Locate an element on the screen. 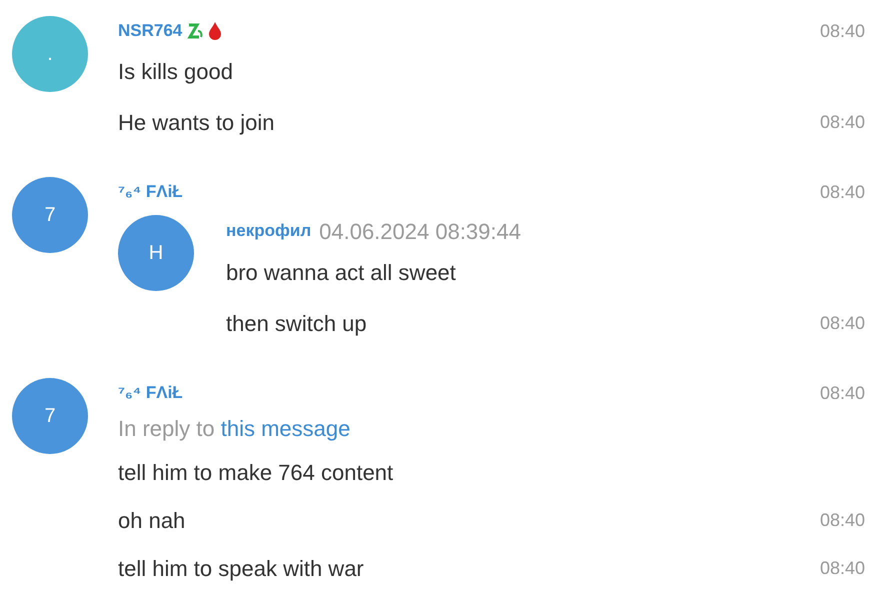 Image resolution: width=881 pixels, height=599 pixels. message-text: tell him to speak with war is located at coordinates (241, 568).